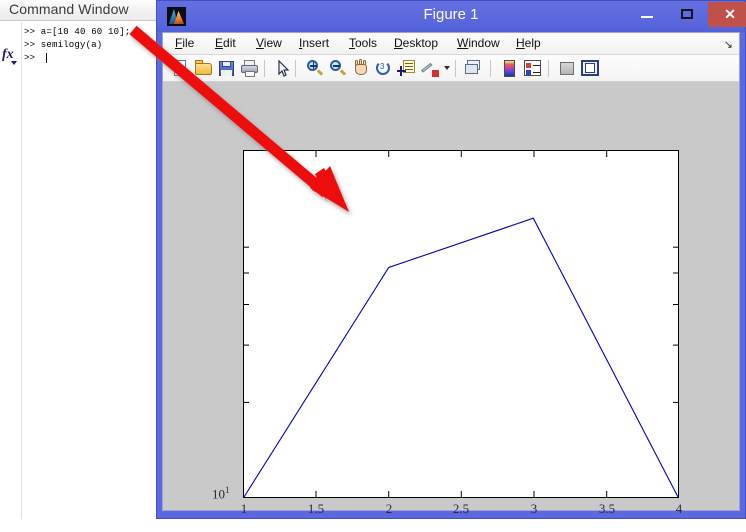  Describe the element at coordinates (225, 43) in the screenshot. I see `menu-edit: Edit` at that location.